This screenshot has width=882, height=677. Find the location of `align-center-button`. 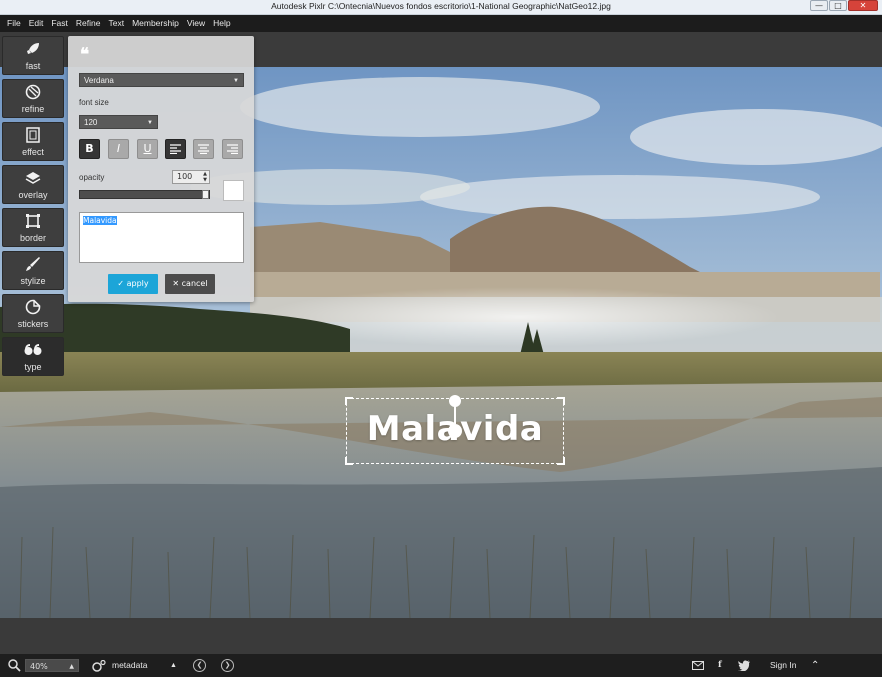

align-center-button is located at coordinates (203, 149).